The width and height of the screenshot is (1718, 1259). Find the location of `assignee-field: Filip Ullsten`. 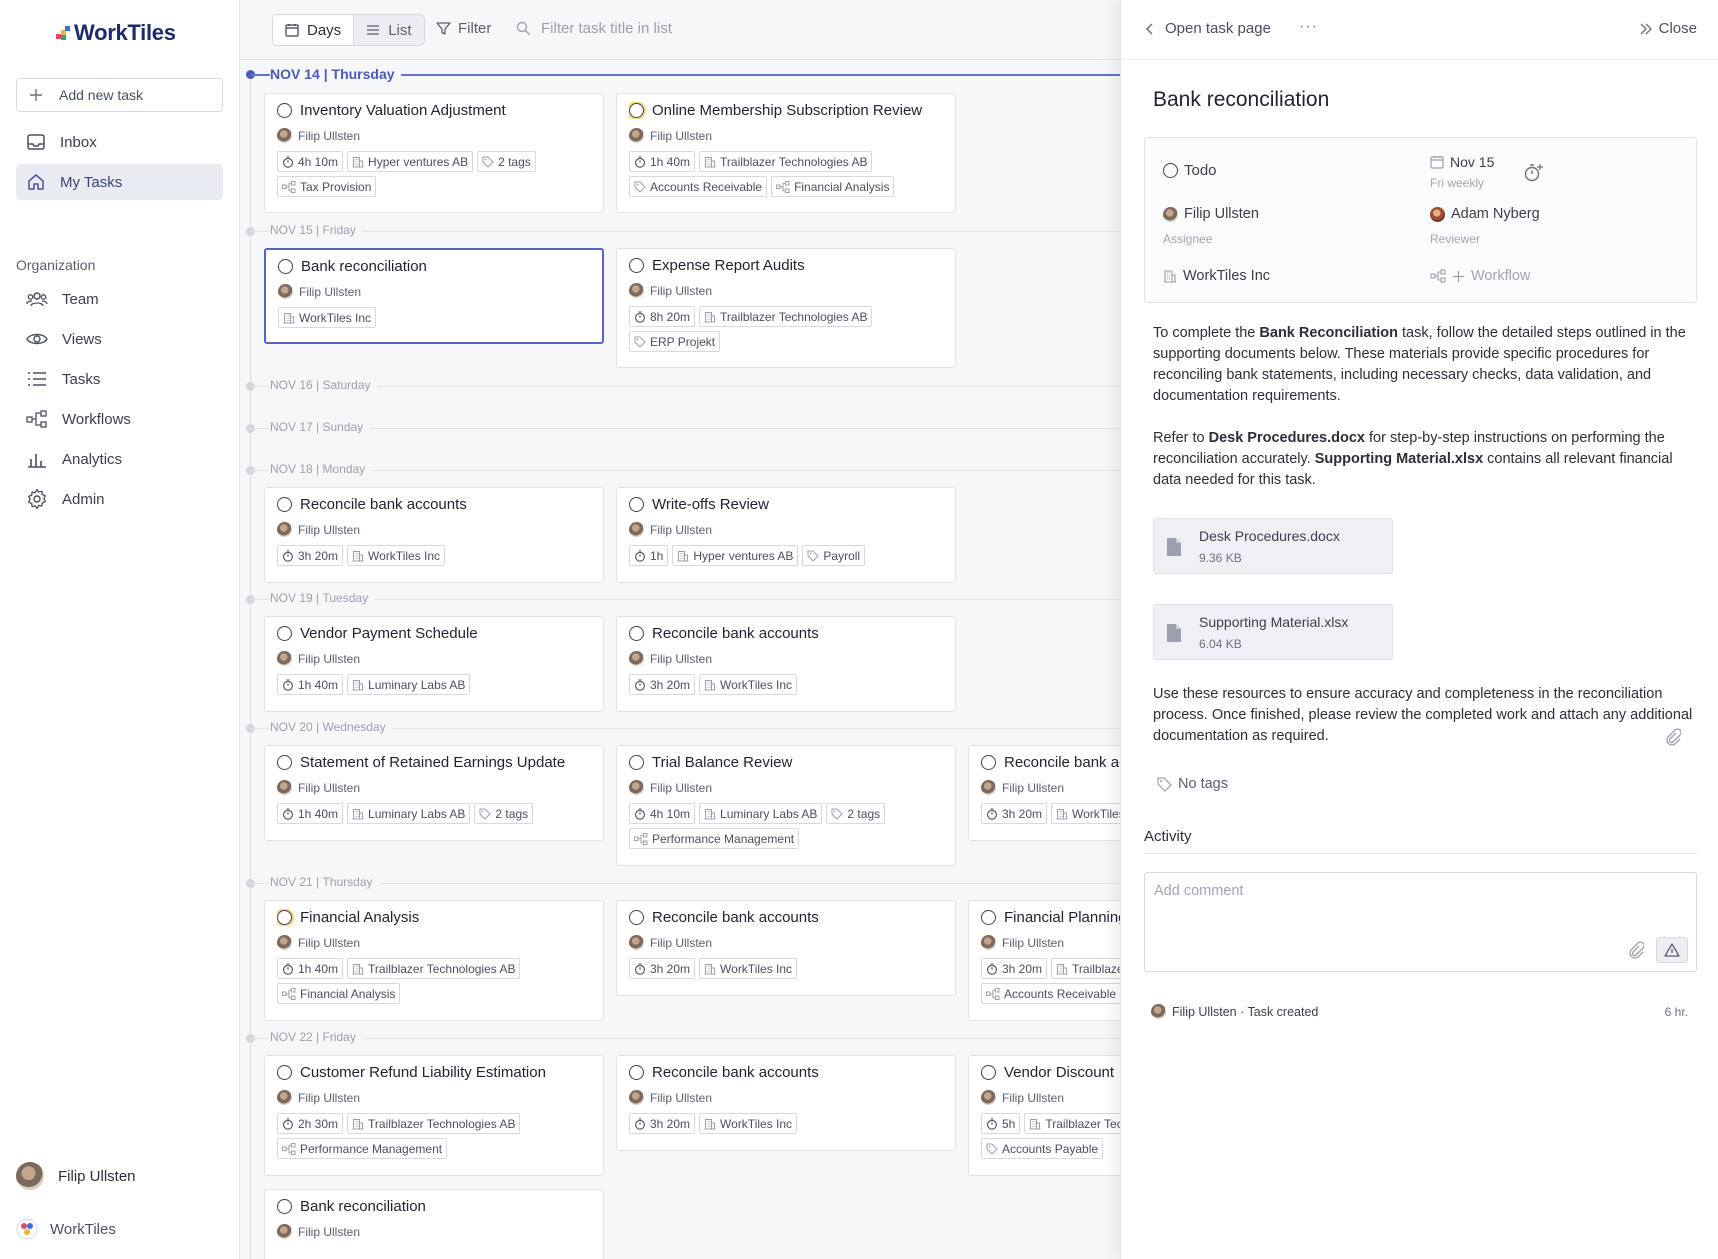

assignee-field: Filip Ullsten is located at coordinates (1211, 214).